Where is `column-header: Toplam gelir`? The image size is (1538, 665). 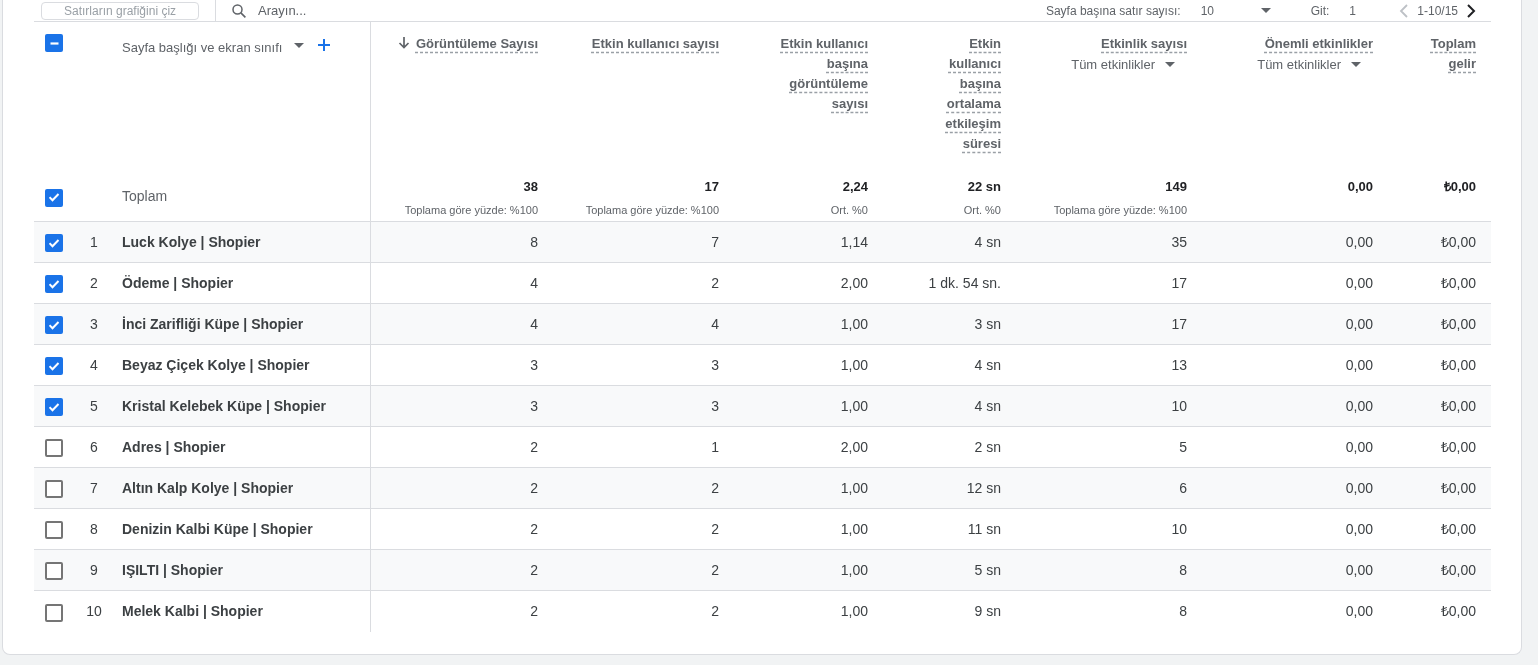
column-header: Toplam gelir is located at coordinates (1446, 54).